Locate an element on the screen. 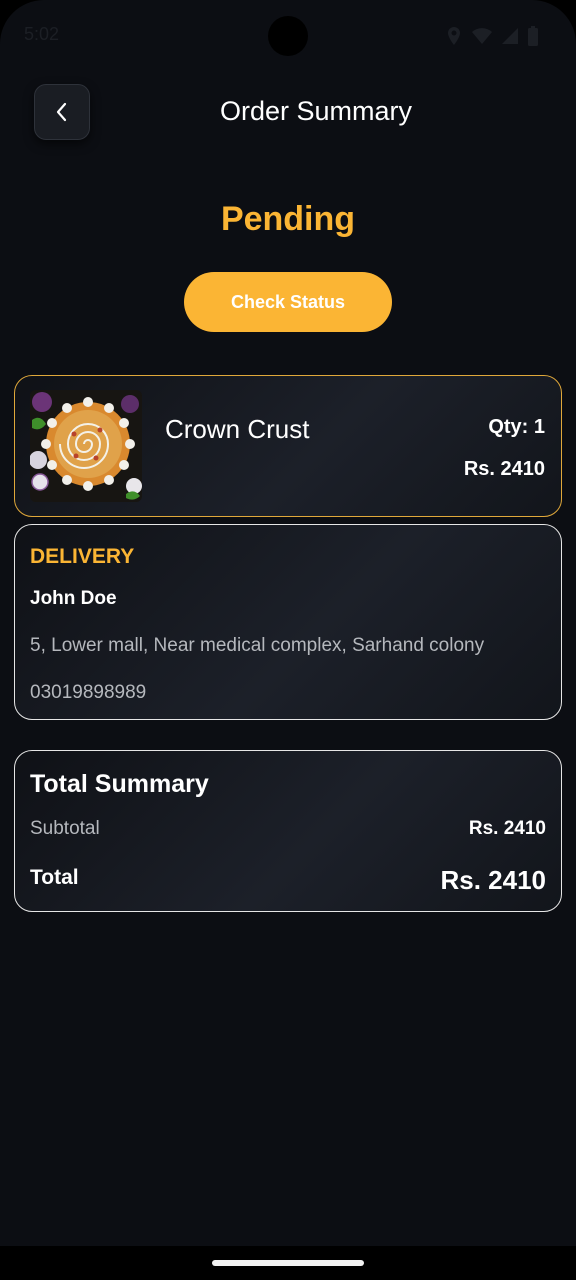  delivery-heading: DELIVERY is located at coordinates (82, 556).